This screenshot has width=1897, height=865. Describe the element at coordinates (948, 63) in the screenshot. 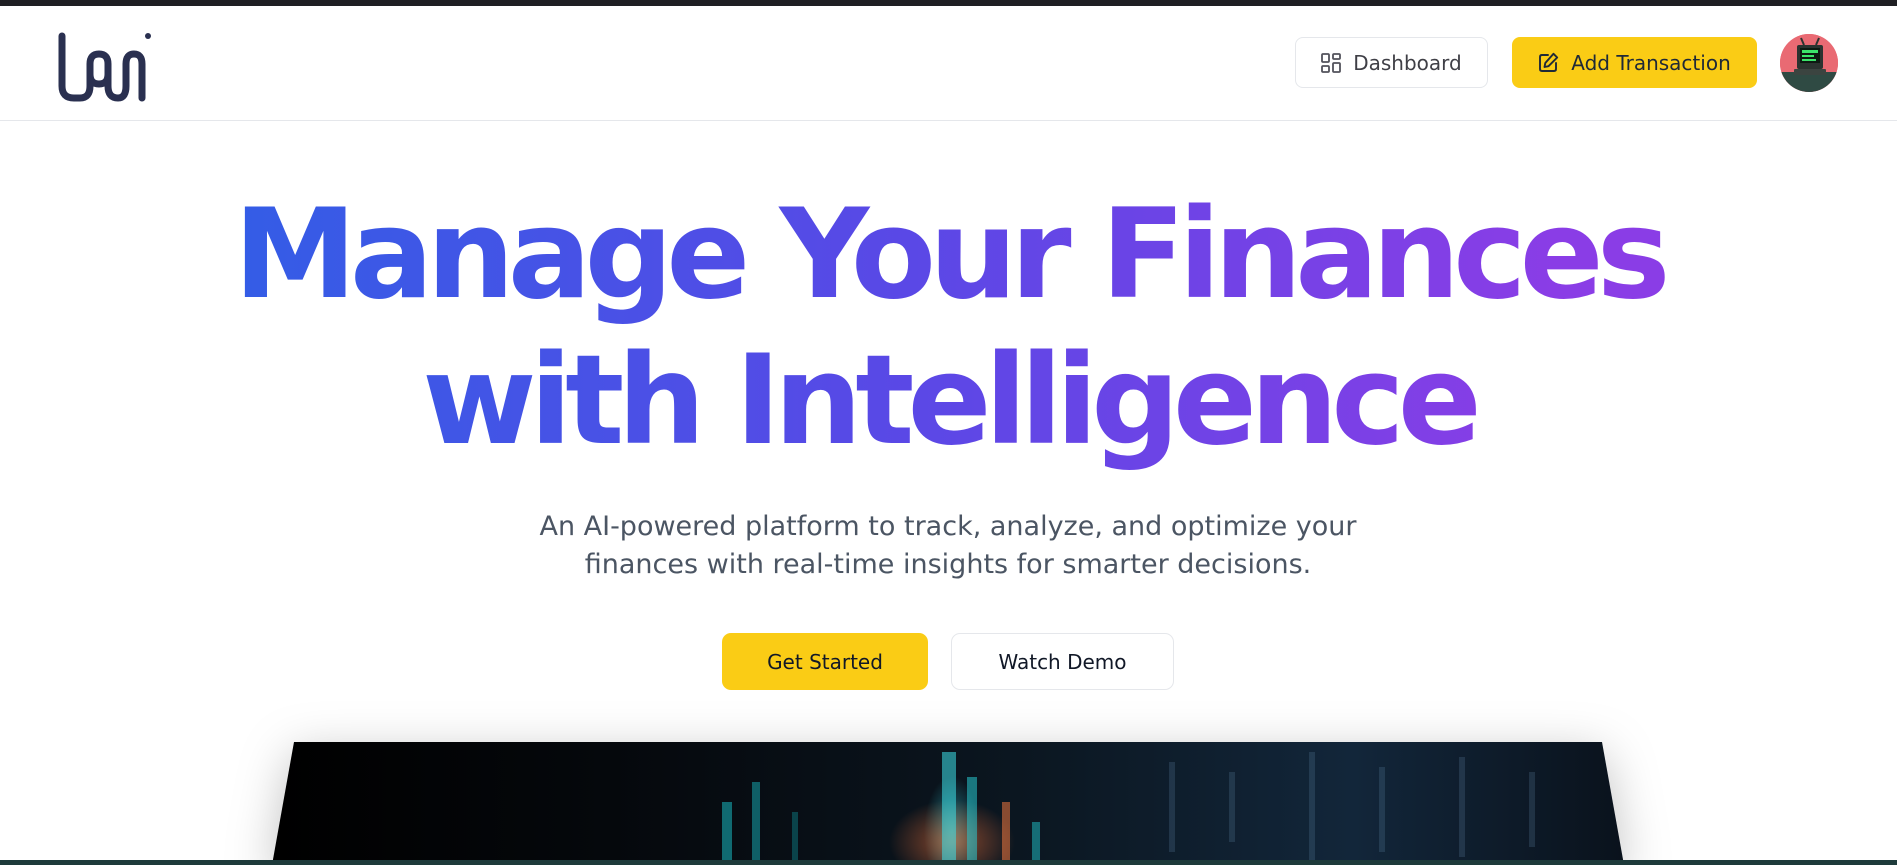

I see `navbar: Dashboard Add Transaction` at that location.